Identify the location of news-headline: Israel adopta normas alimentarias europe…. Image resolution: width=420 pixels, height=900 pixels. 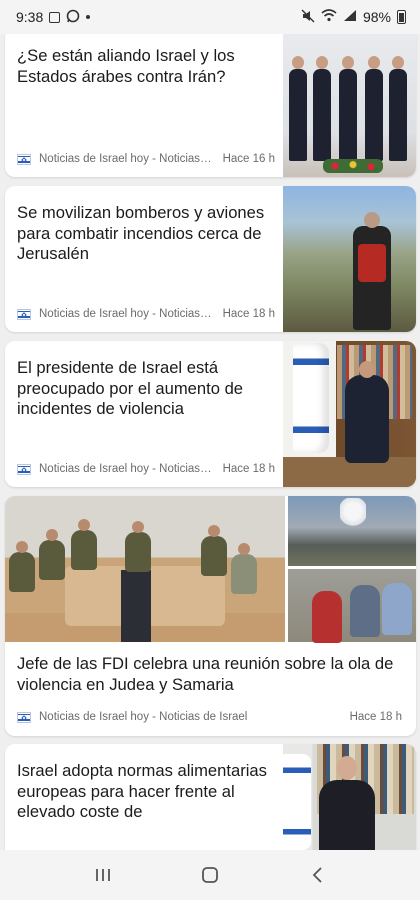
(145, 792).